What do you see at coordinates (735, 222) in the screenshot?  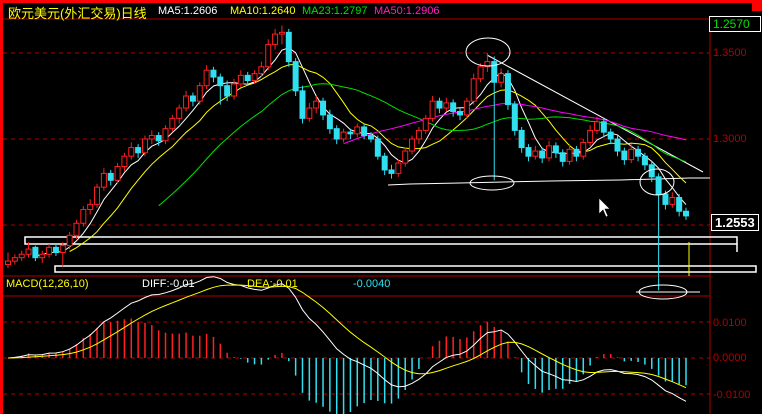 I see `current-price-box: 1.2553` at bounding box center [735, 222].